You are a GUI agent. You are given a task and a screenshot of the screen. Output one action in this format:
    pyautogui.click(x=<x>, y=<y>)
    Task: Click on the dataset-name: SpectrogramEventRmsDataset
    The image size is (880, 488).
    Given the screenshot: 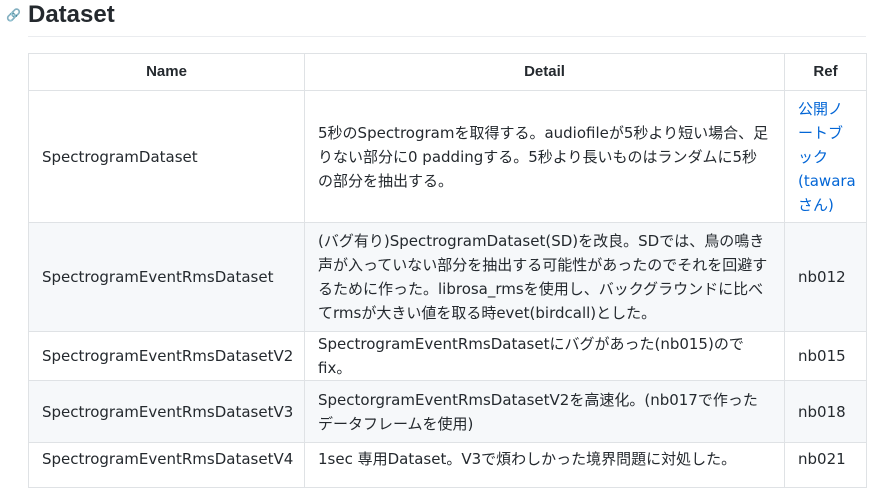 What is the action you would take?
    pyautogui.click(x=166, y=277)
    